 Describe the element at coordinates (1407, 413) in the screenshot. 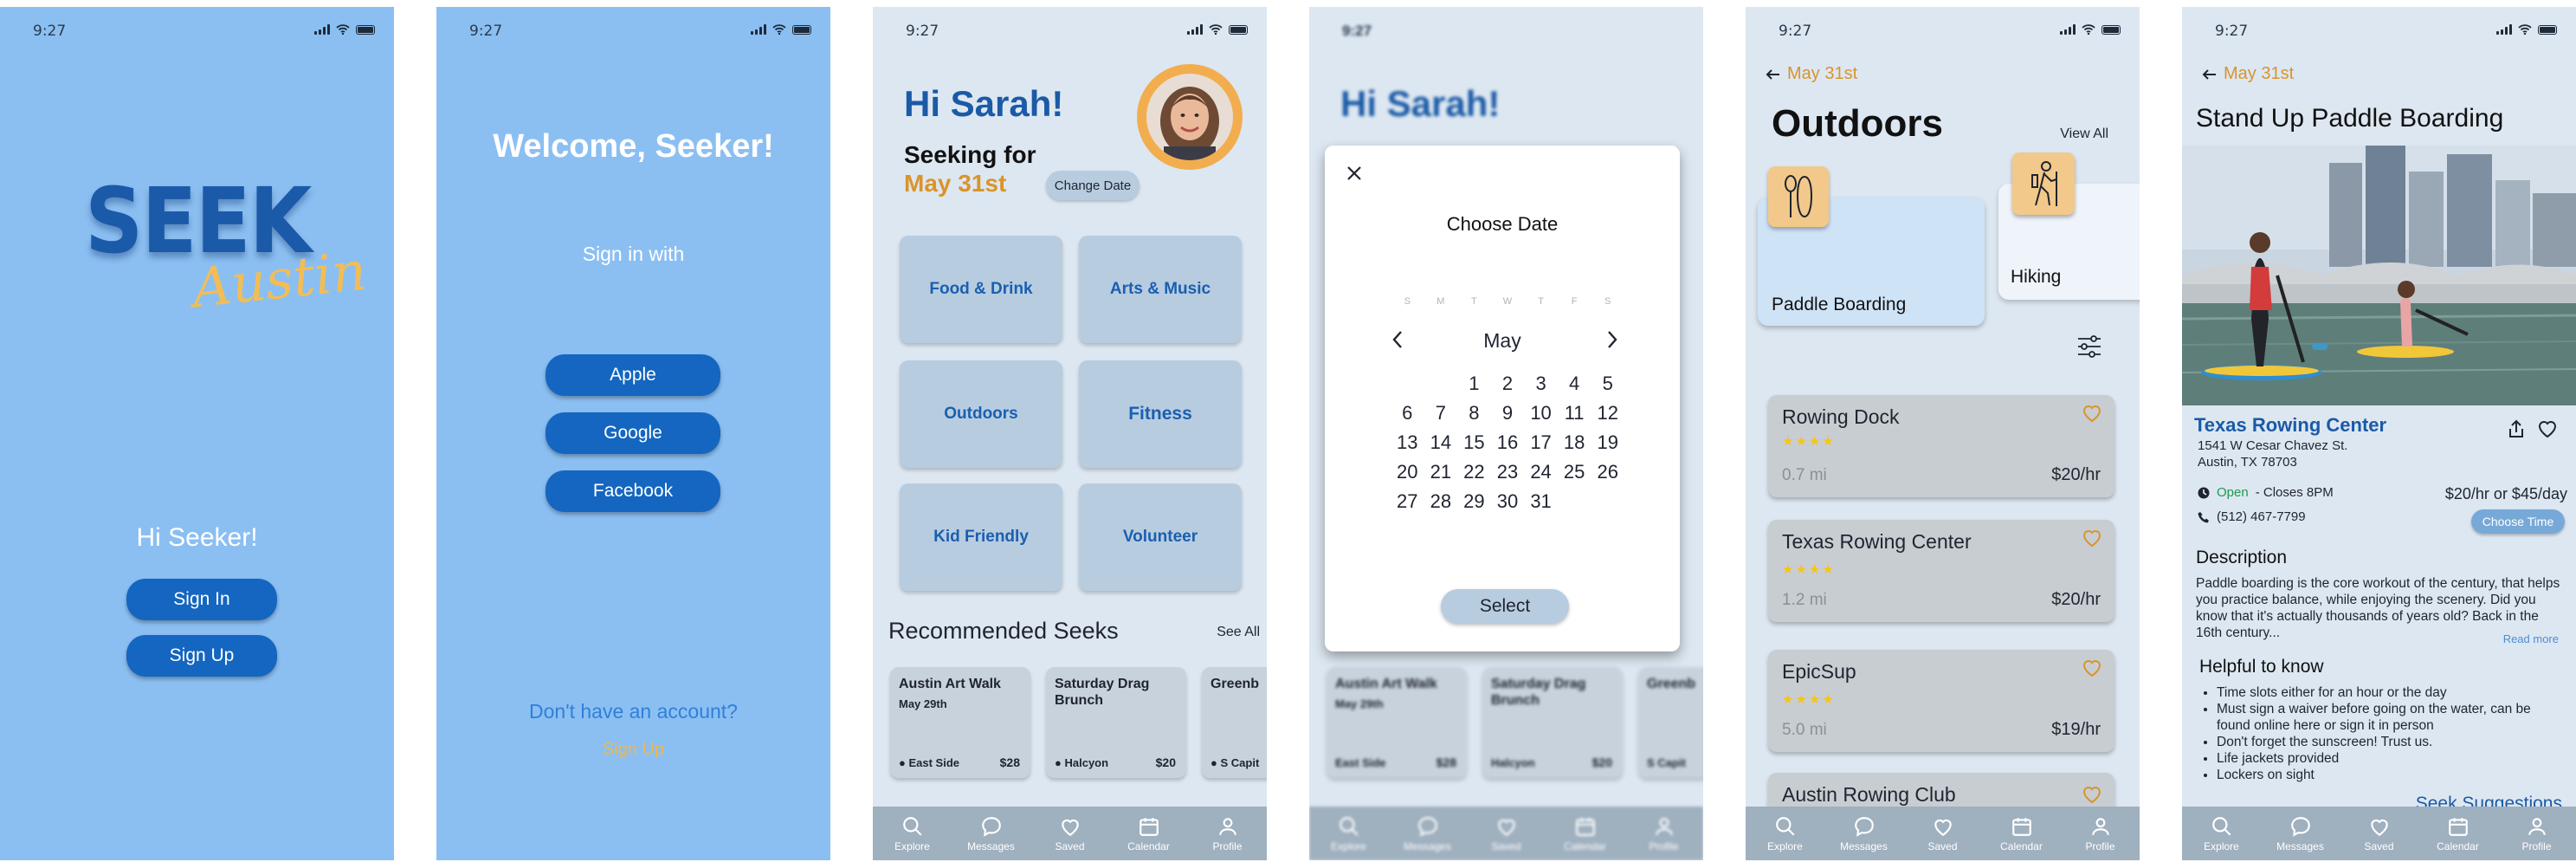

I see `calendar-day: 6` at that location.